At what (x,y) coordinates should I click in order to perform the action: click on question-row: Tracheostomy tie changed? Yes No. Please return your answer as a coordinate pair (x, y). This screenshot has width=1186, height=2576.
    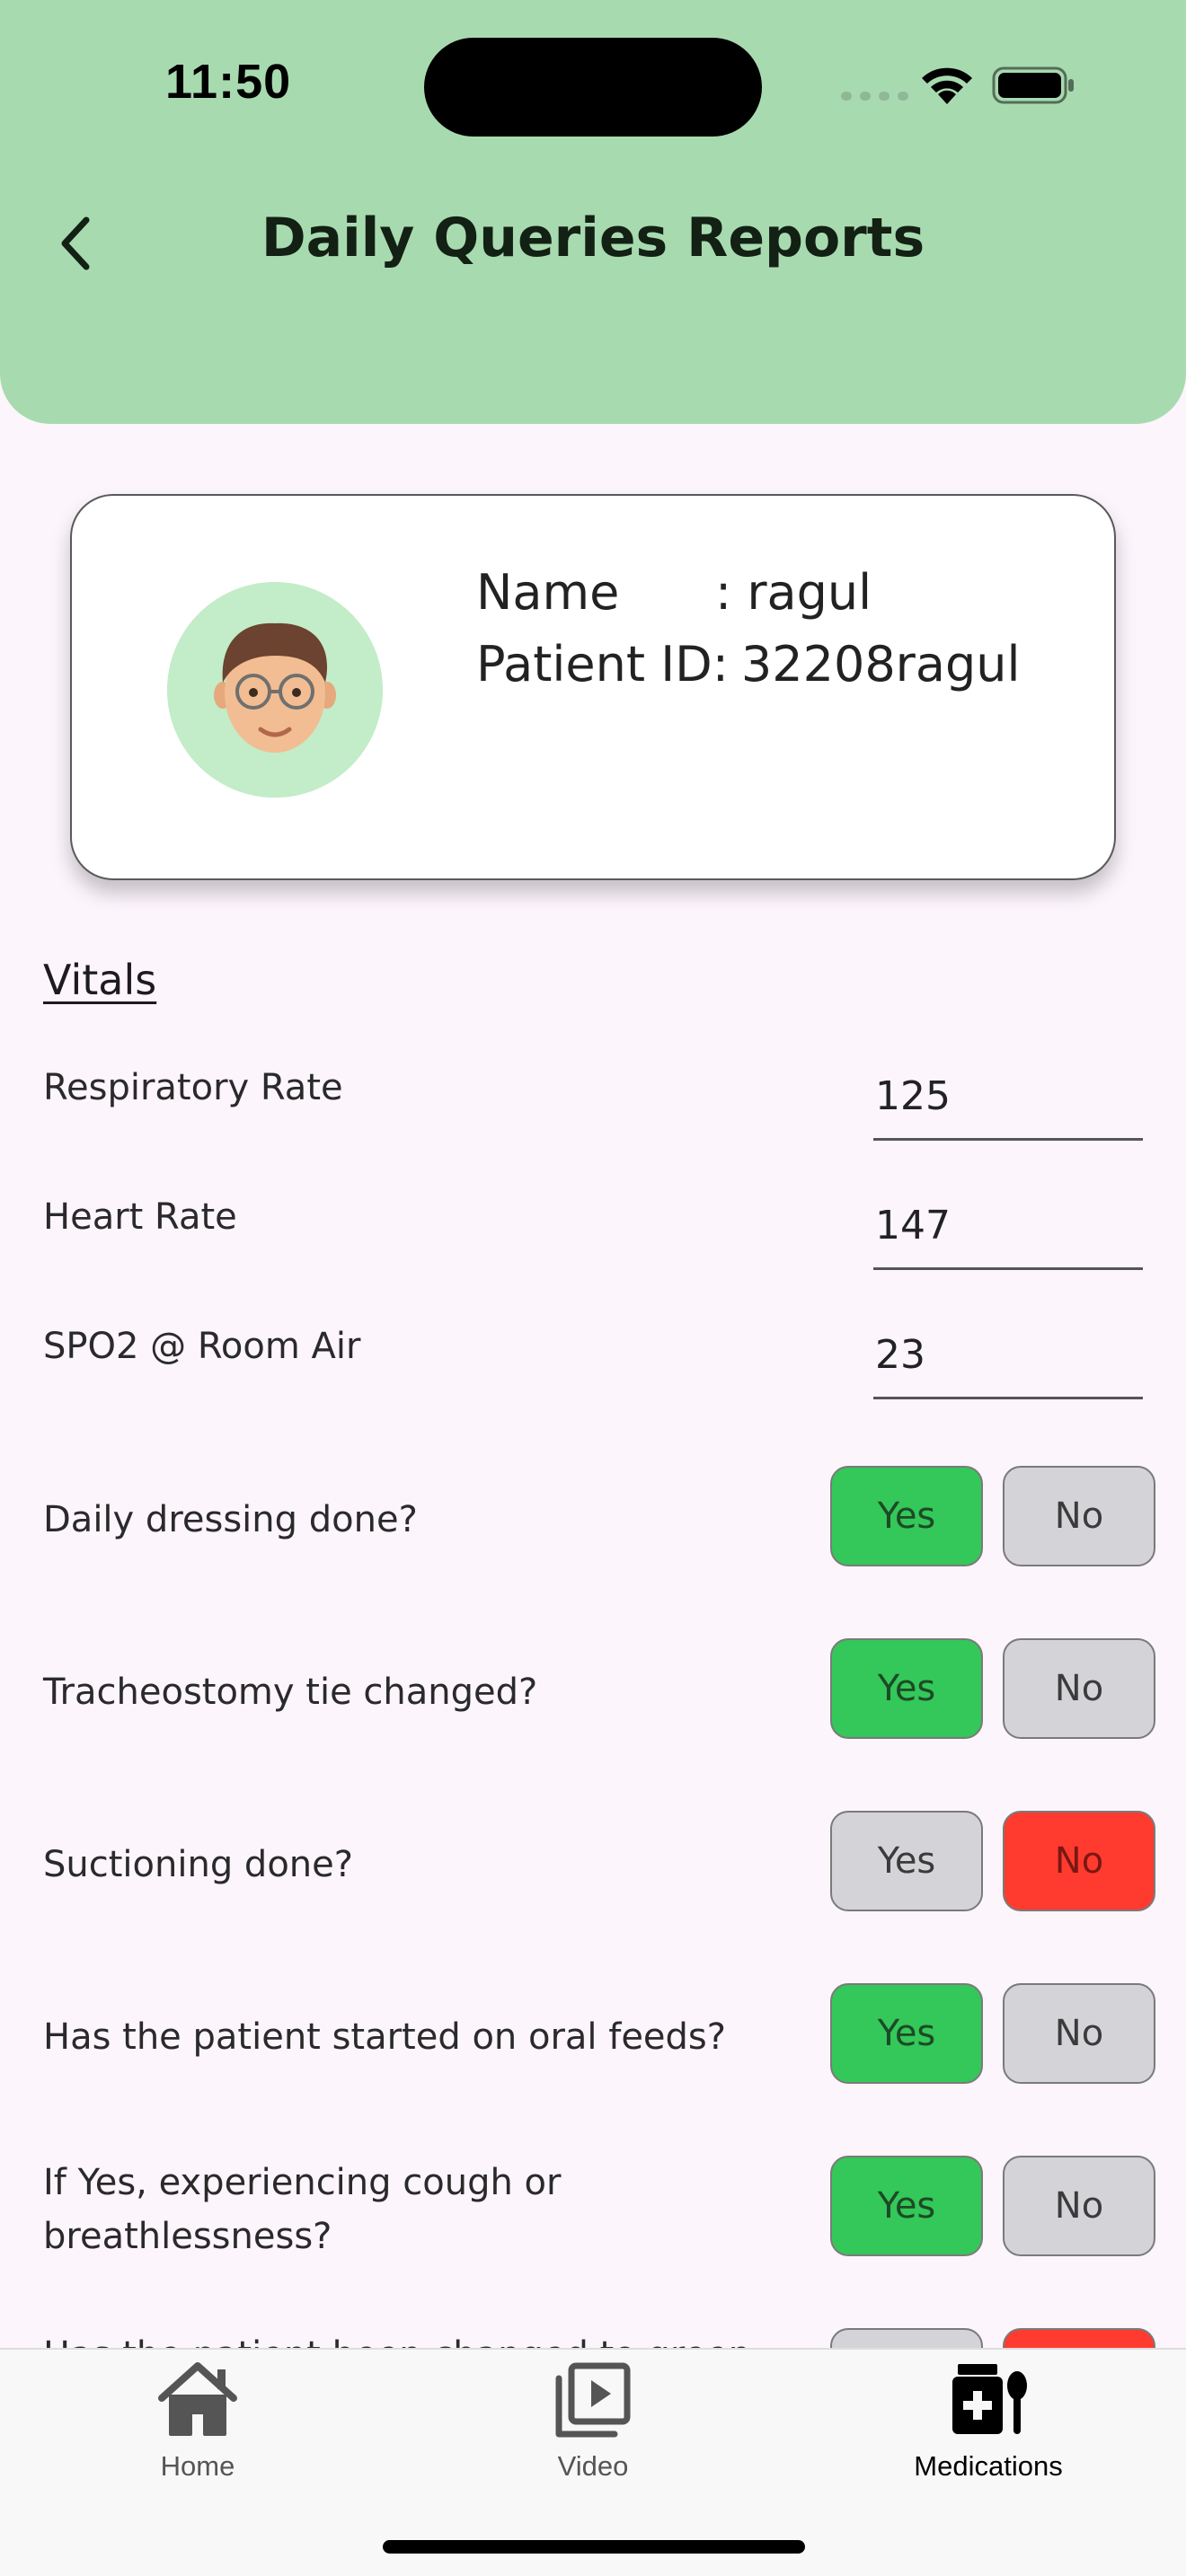
    Looking at the image, I should click on (599, 1692).